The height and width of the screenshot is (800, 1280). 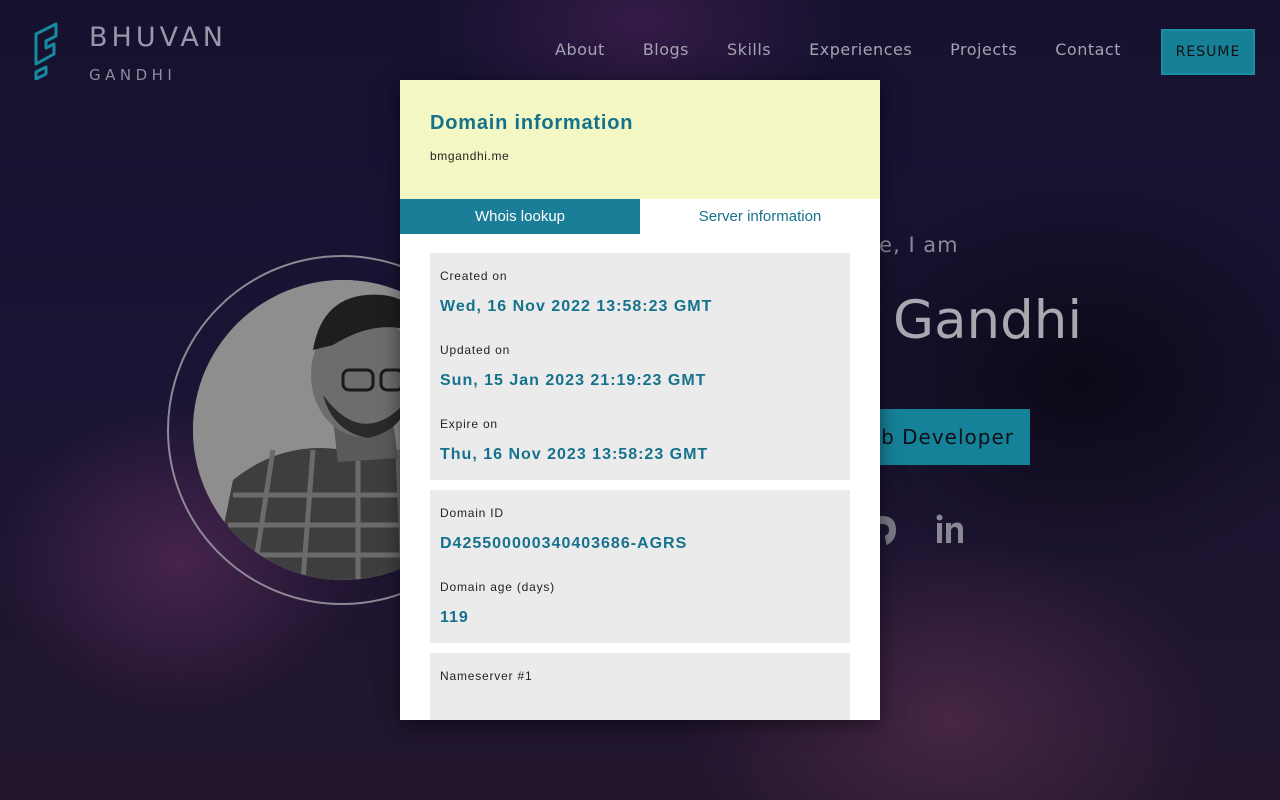 I want to click on nameserver-label: Nameserver #1, so click(x=486, y=676).